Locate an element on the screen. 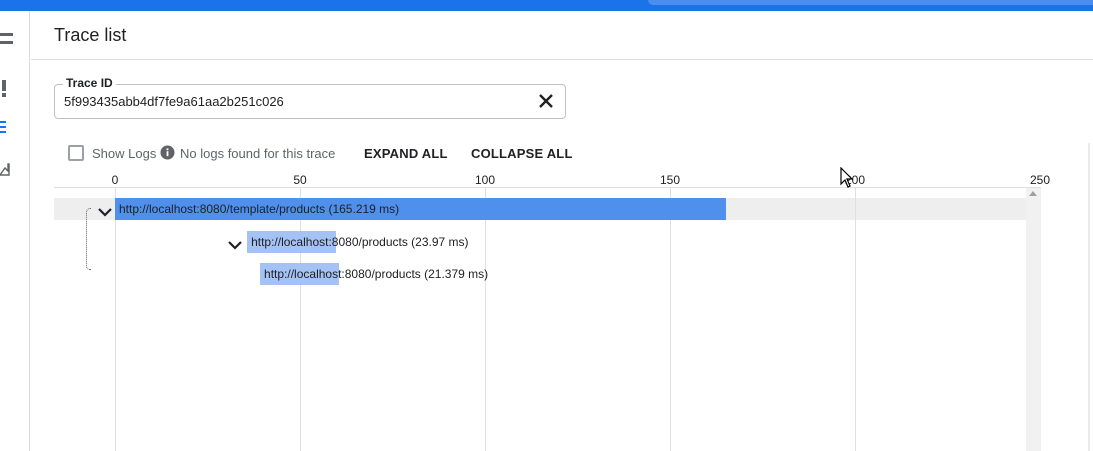 This screenshot has height=451, width=1093. clear-icon is located at coordinates (546, 101).